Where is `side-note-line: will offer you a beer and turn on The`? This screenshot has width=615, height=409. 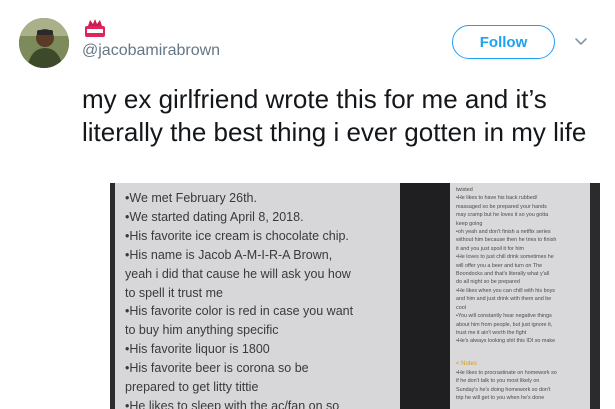
side-note-line: will offer you a beer and turn on The is located at coordinates (499, 265).